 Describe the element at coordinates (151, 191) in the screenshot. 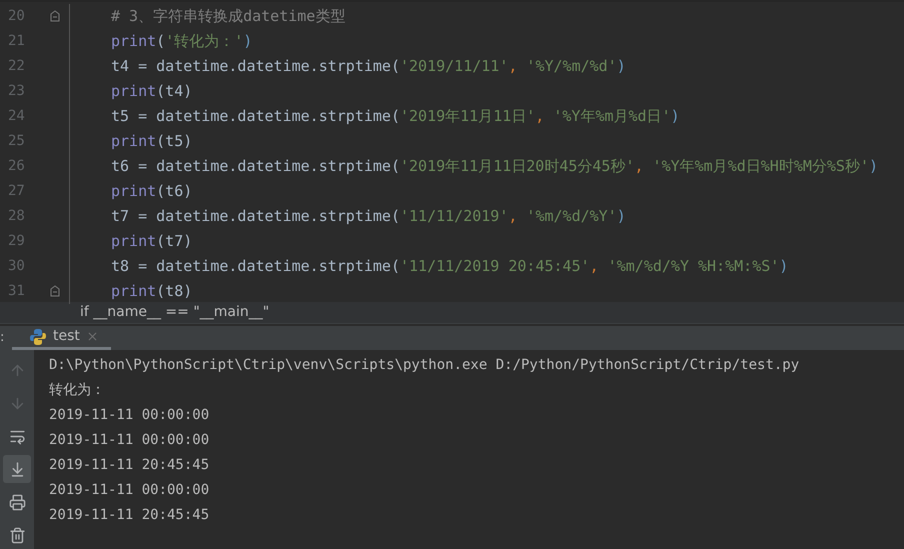

I see `code-line: print(t6)` at that location.